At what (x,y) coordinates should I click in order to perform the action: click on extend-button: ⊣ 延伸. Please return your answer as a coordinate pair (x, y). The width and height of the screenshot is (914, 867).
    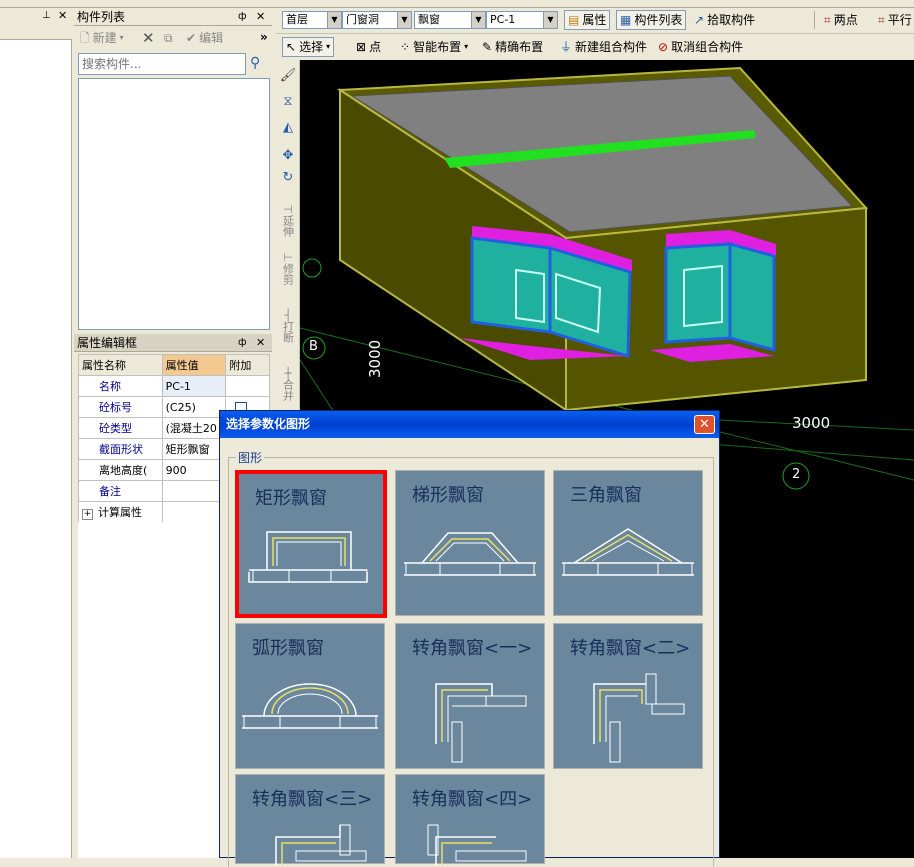
    Looking at the image, I should click on (288, 220).